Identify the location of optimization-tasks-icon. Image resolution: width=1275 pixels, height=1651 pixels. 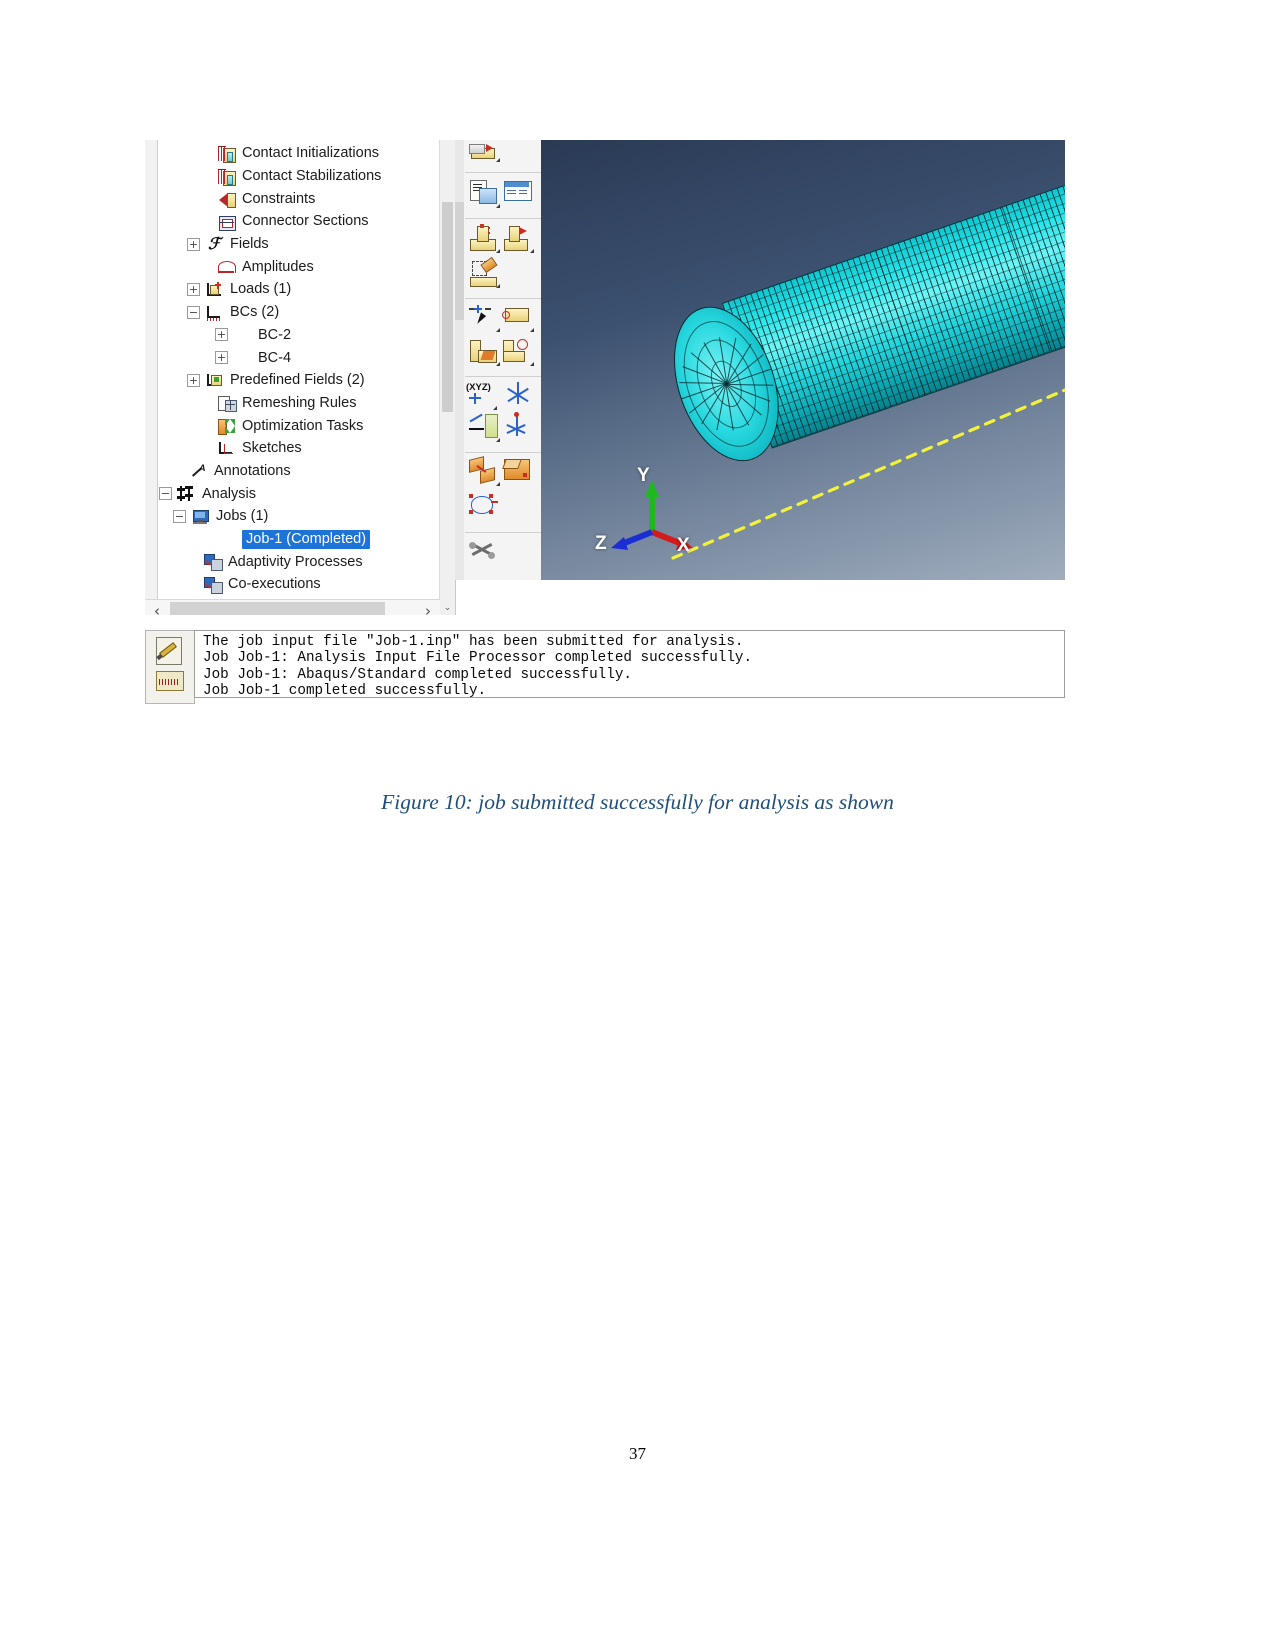
(226, 426).